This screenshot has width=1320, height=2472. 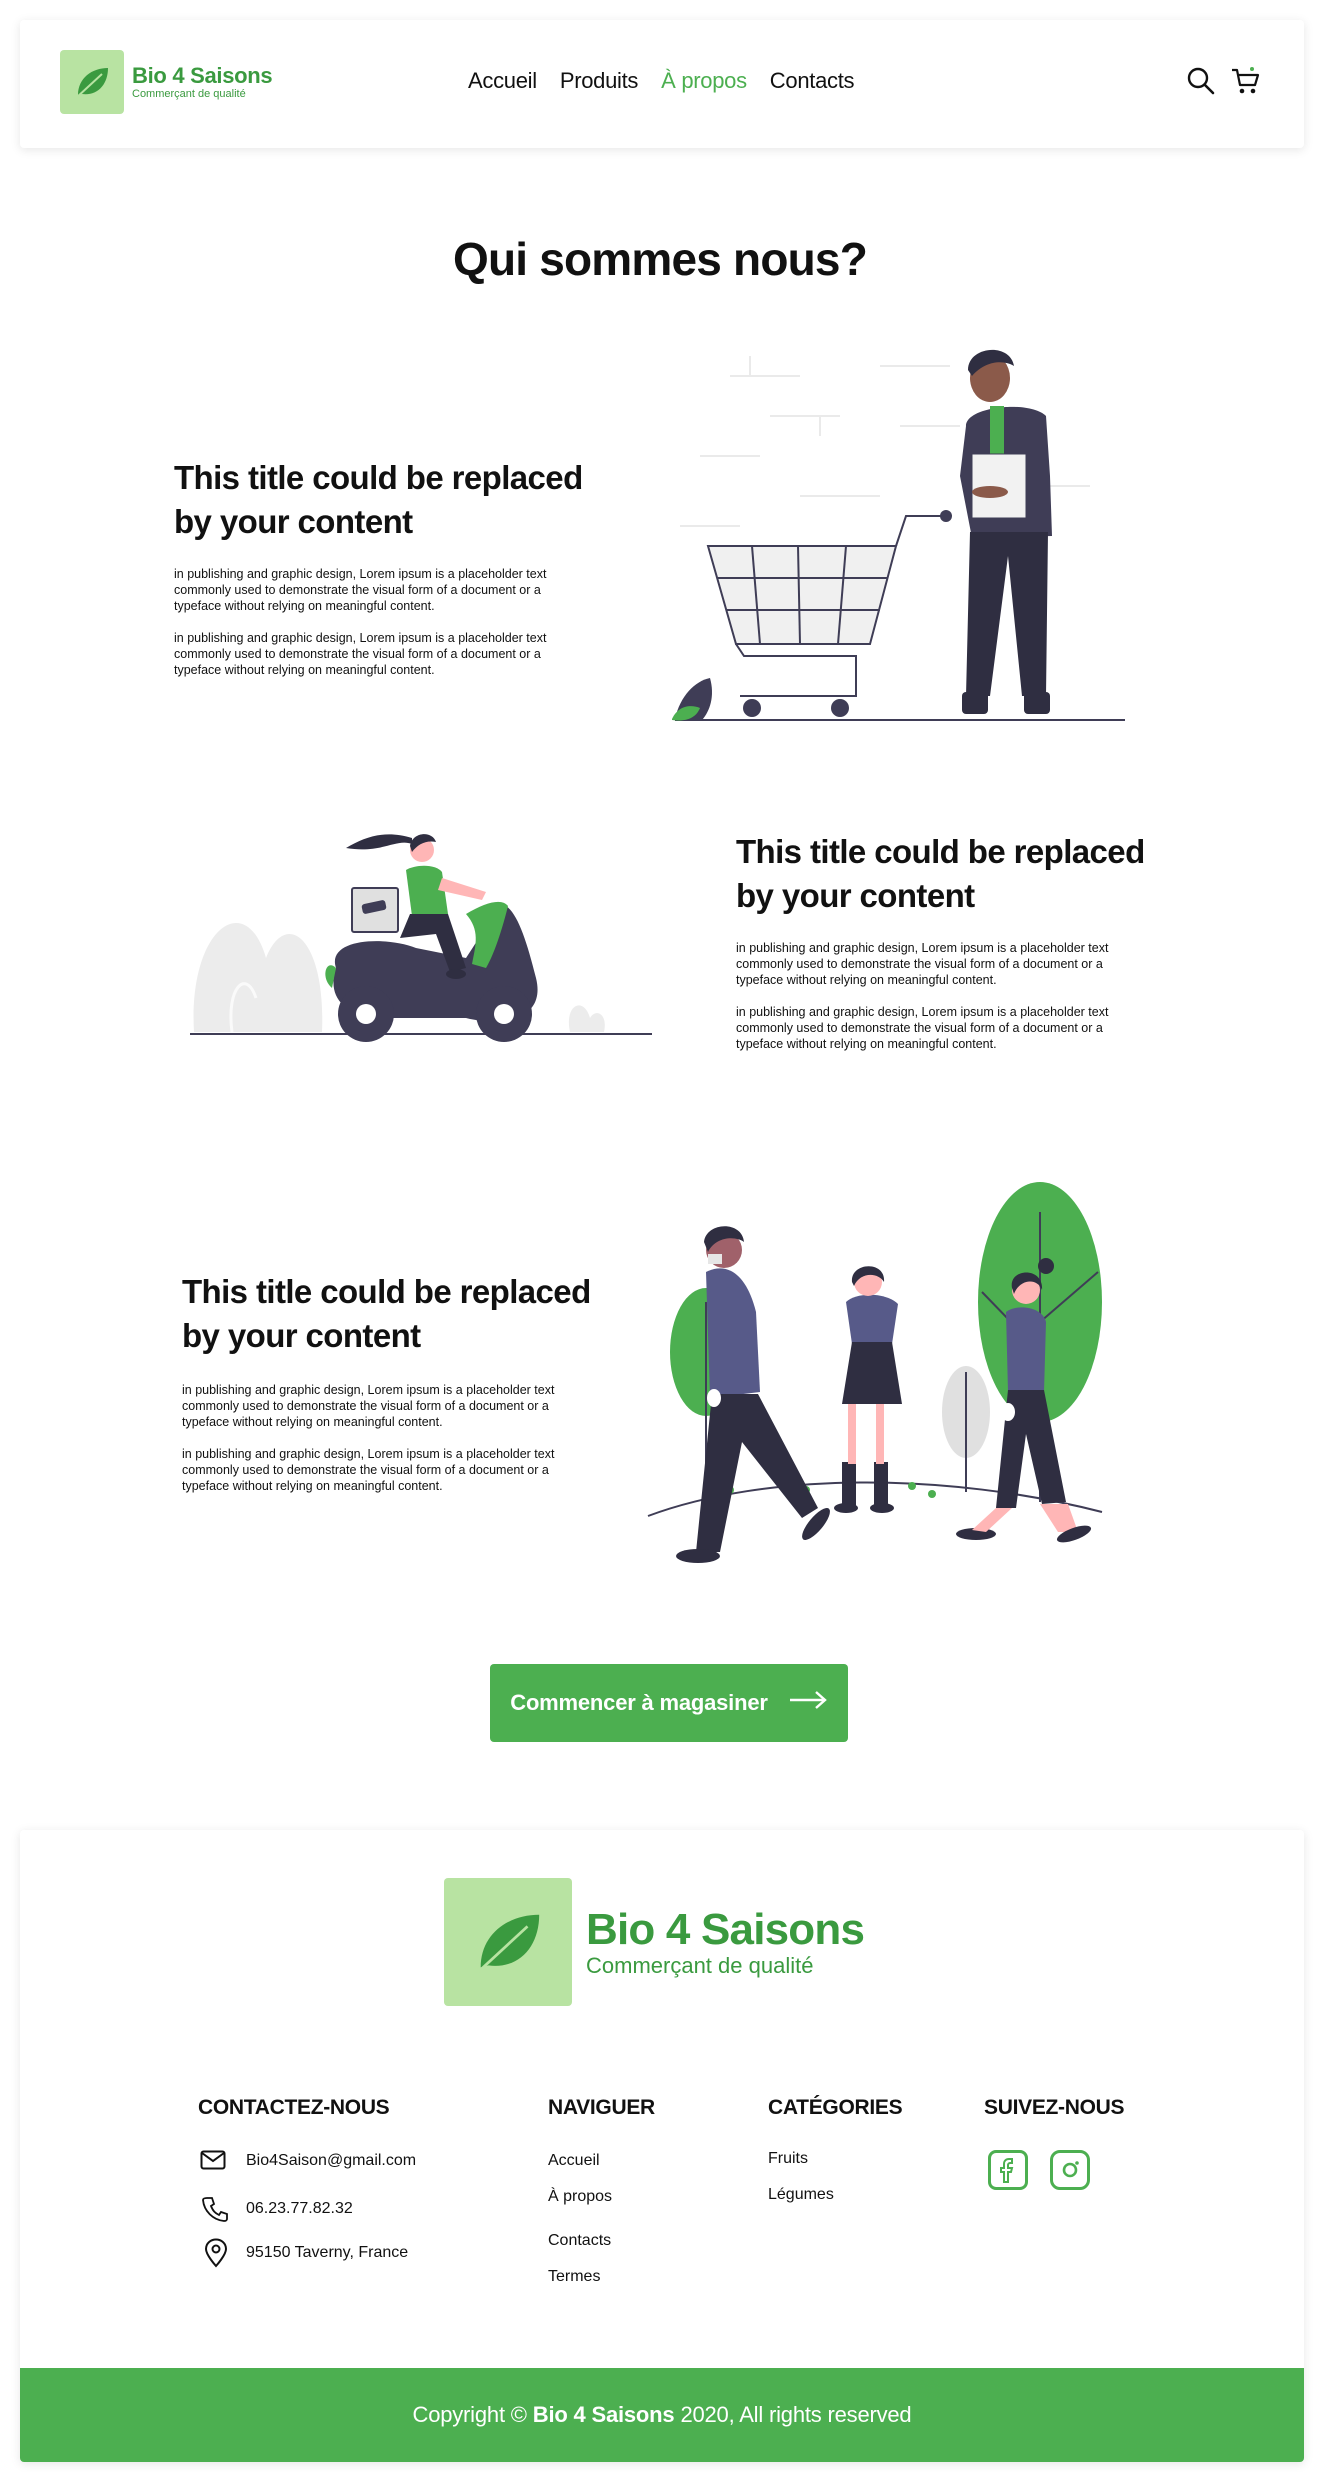 What do you see at coordinates (331, 2161) in the screenshot?
I see `footer-email: Bio4Saison@gmail.com` at bounding box center [331, 2161].